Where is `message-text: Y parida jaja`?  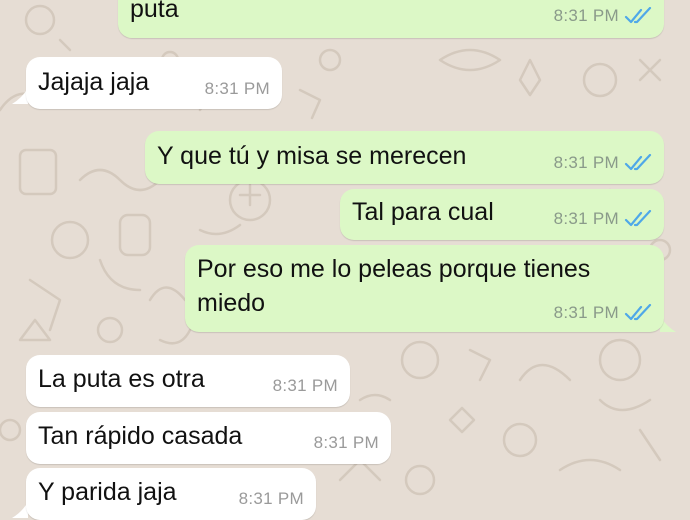
message-text: Y parida jaja is located at coordinates (107, 492).